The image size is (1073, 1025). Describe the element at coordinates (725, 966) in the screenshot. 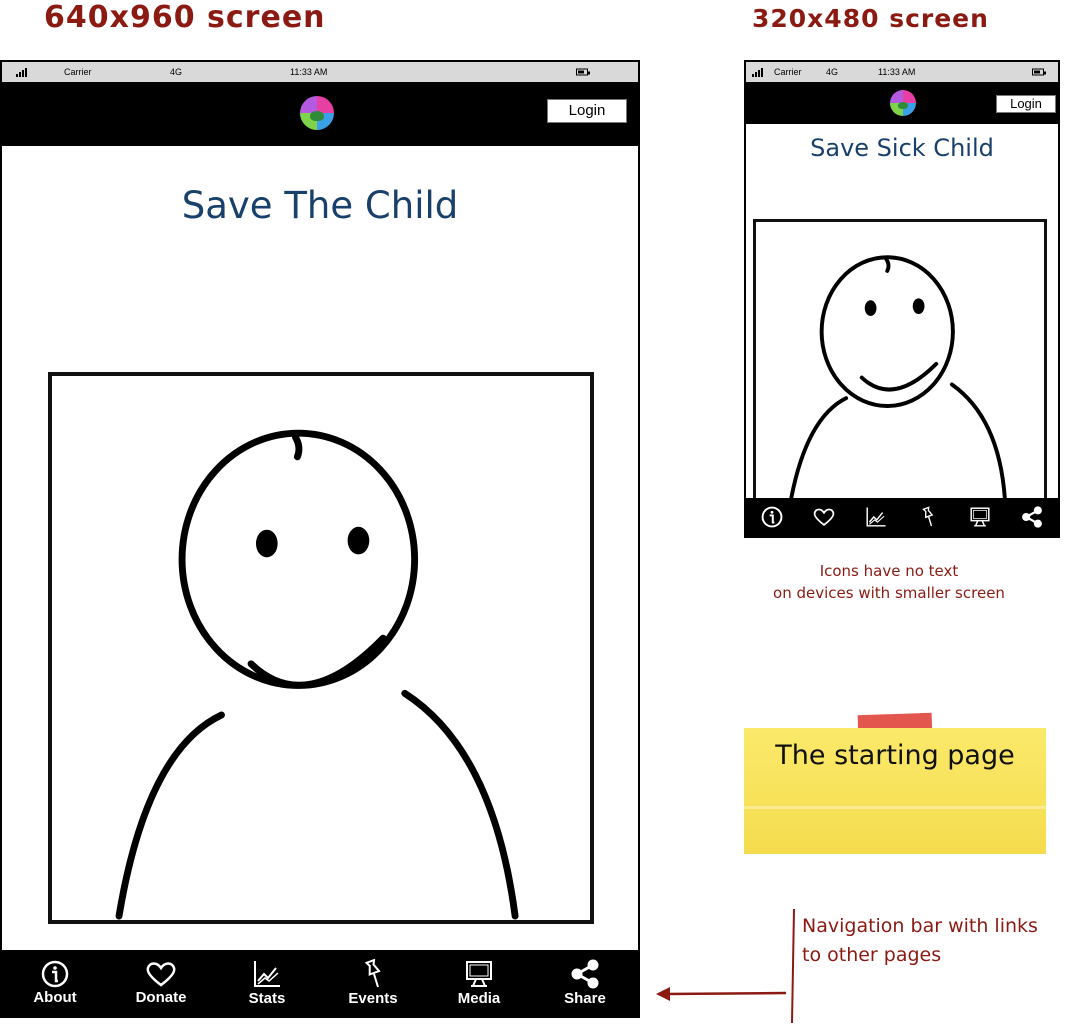

I see `nav-annotation-arrow` at that location.